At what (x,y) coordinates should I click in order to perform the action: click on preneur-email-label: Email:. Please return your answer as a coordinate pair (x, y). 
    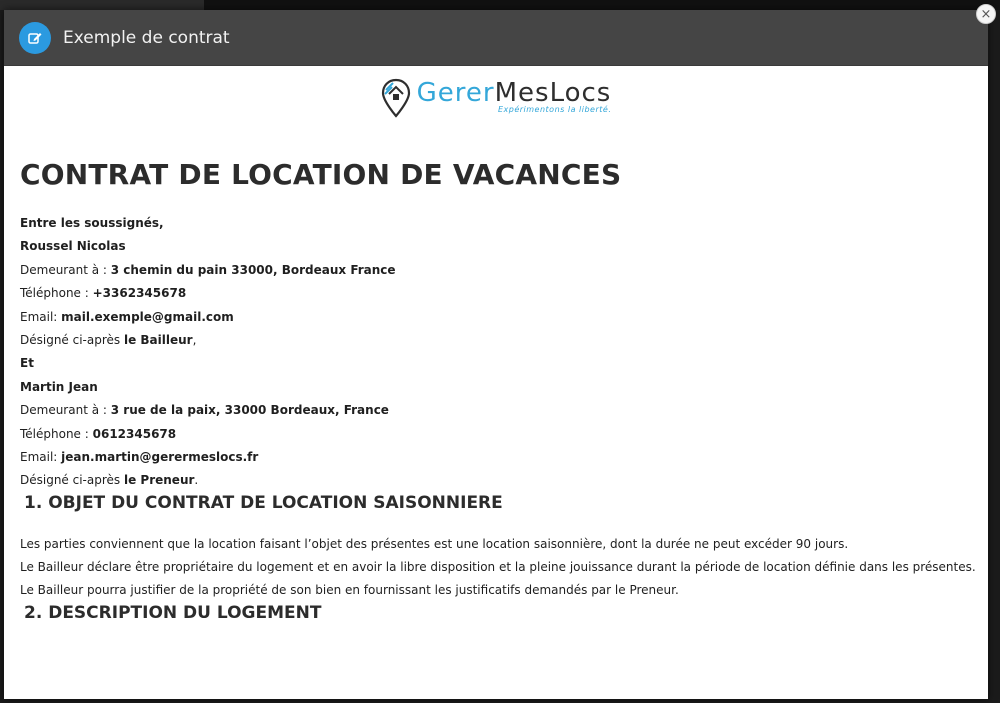
    Looking at the image, I should click on (41, 456).